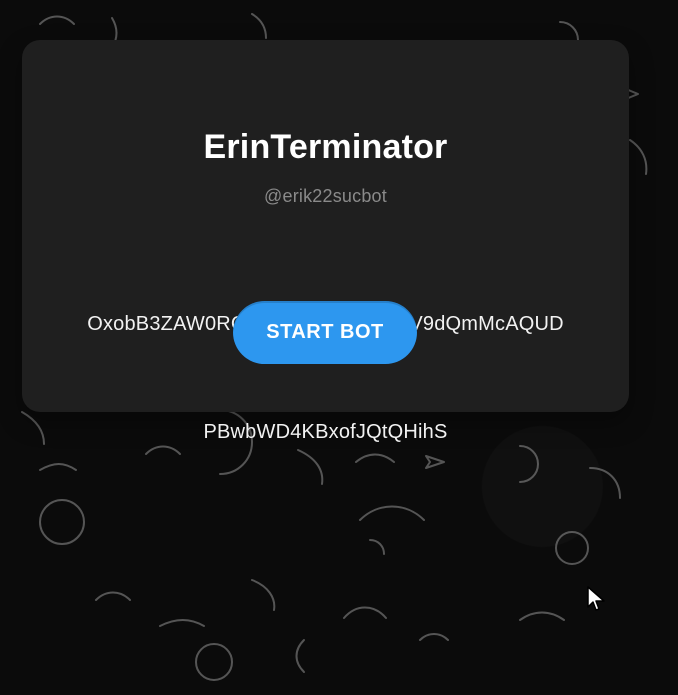  I want to click on bot-description-line-2: PBwbWD4KBxofJQtQHihS, so click(325, 432).